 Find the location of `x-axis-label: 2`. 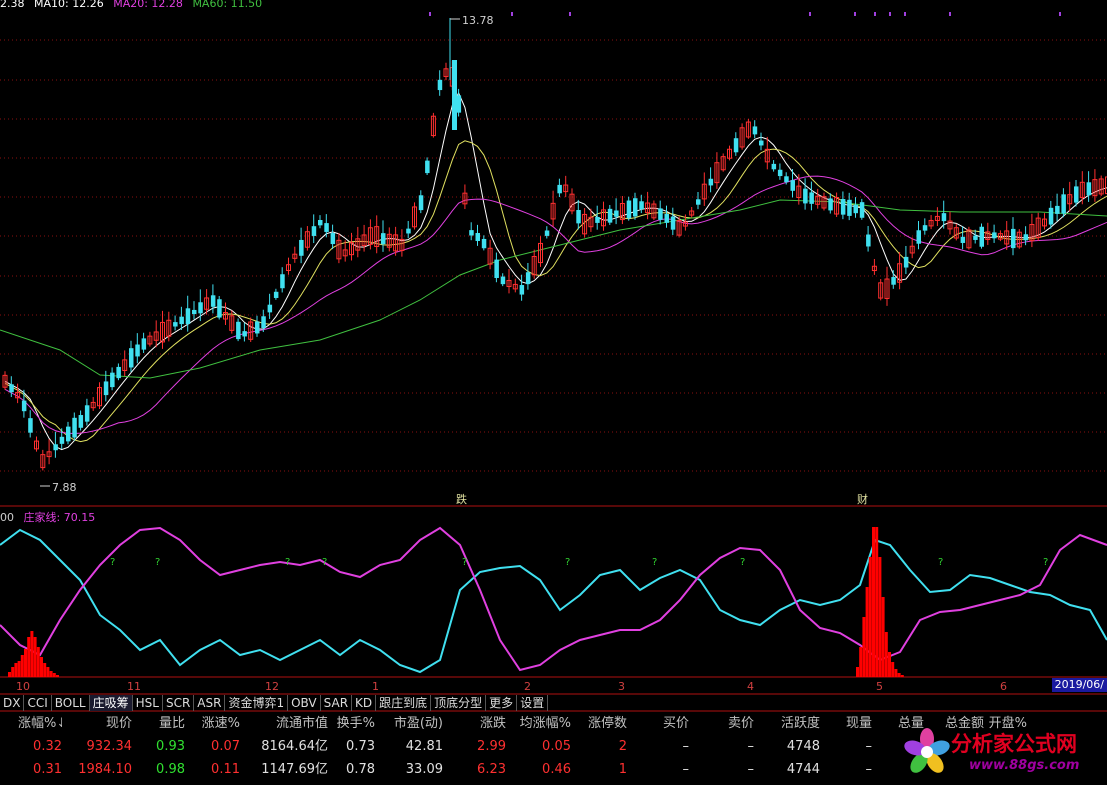

x-axis-label: 2 is located at coordinates (527, 686).